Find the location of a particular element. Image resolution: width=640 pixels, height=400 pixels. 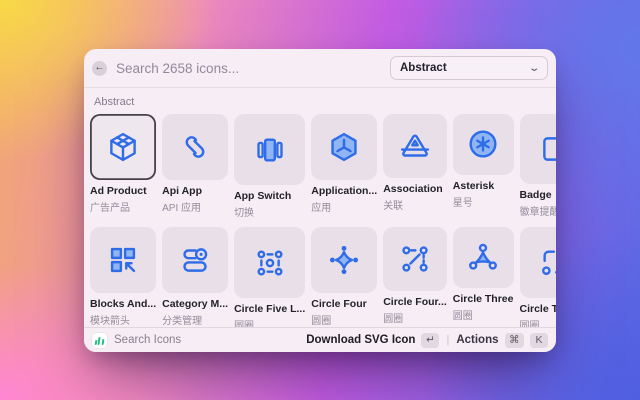

icon-cell: Association 关联 is located at coordinates (415, 166).